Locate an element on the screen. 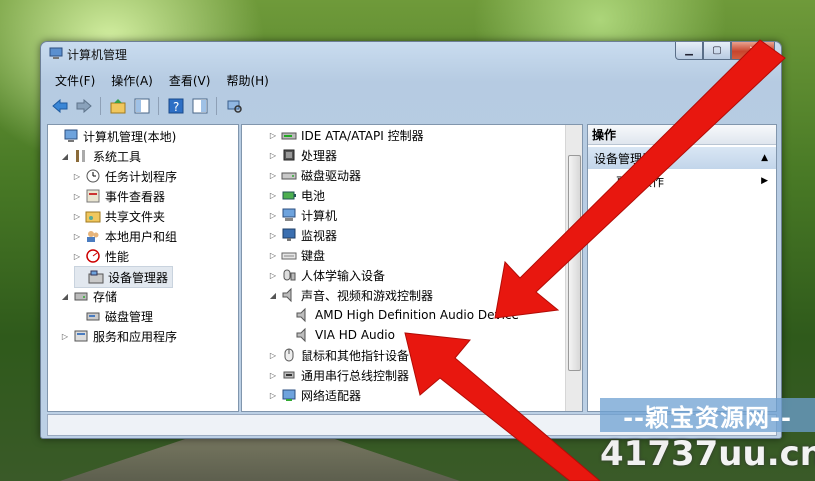 The width and height of the screenshot is (815, 481). watermark-domain: 37uu.cn is located at coordinates (742, 454).